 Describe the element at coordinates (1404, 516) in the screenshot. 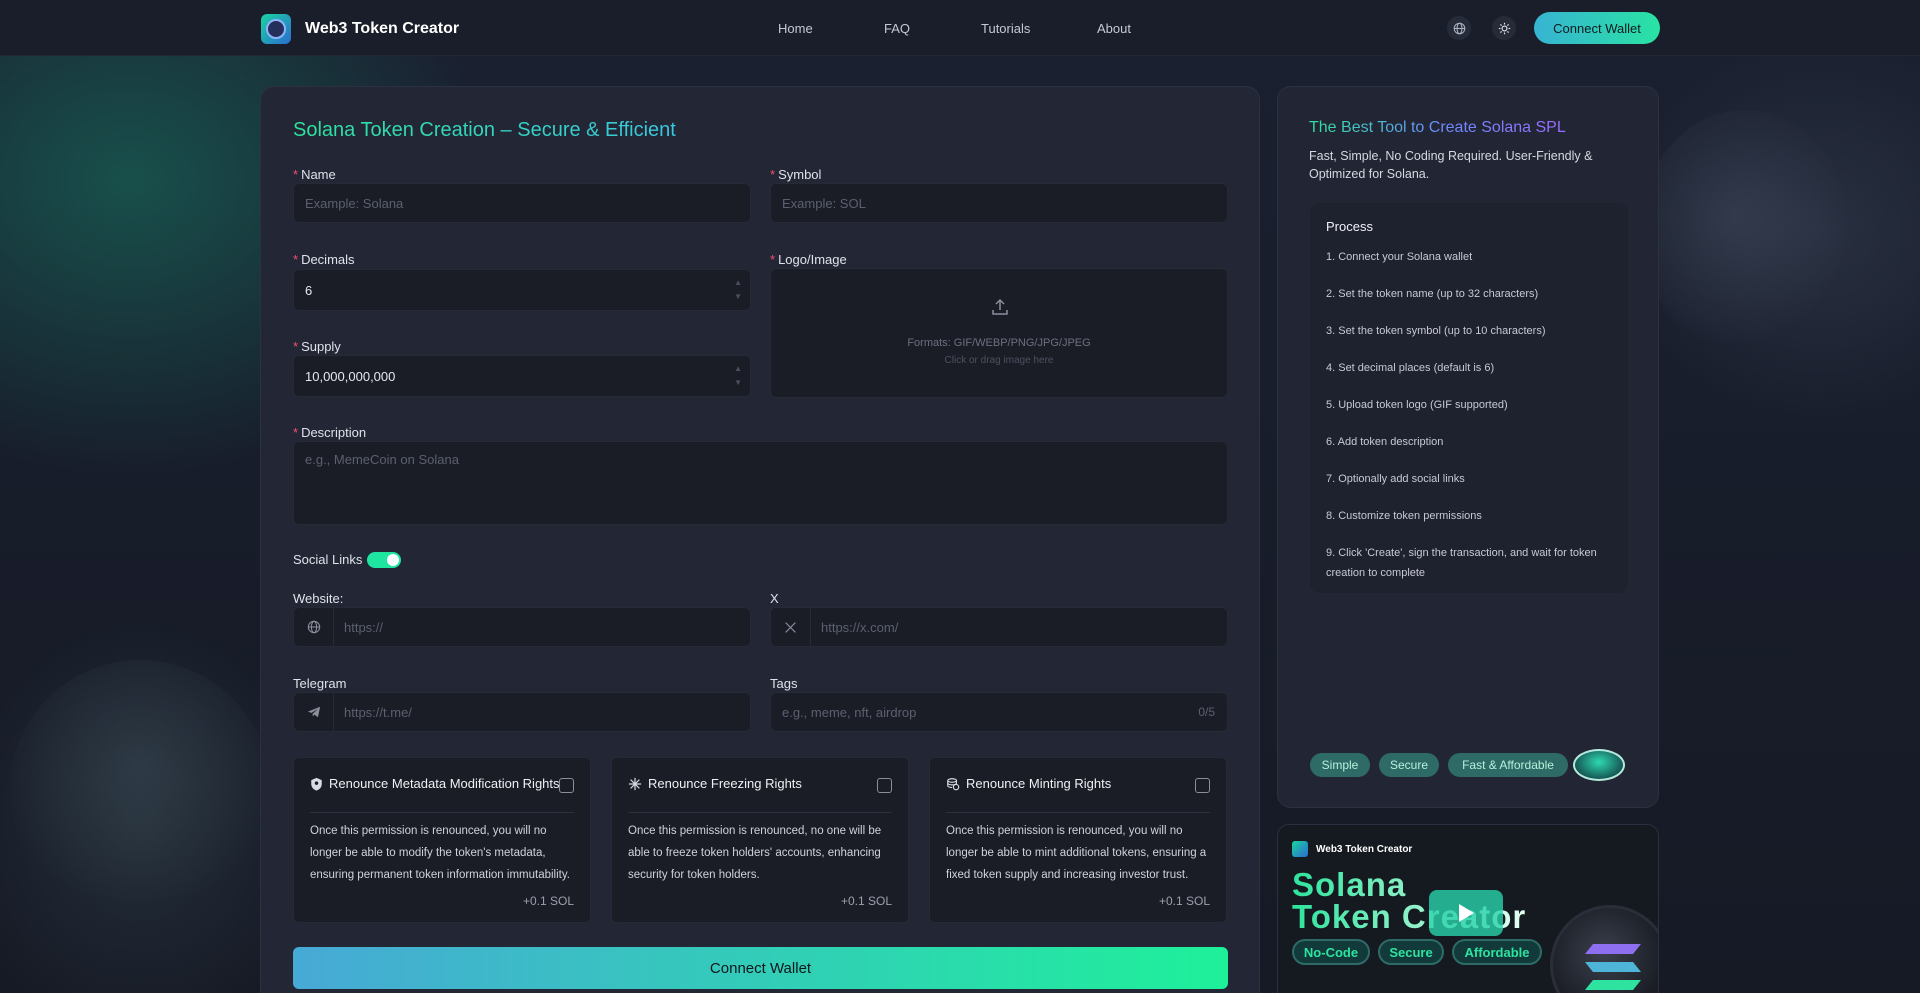

I see `process-step: 8. Customize token permissions` at that location.